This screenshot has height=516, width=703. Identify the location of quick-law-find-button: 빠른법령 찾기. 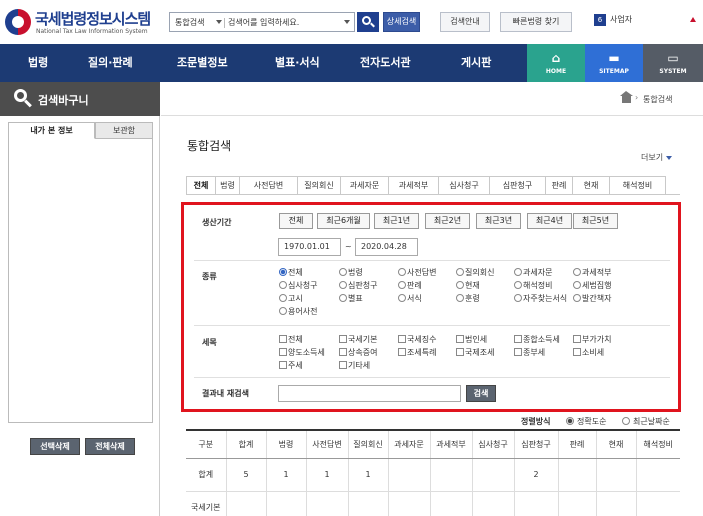
(536, 22).